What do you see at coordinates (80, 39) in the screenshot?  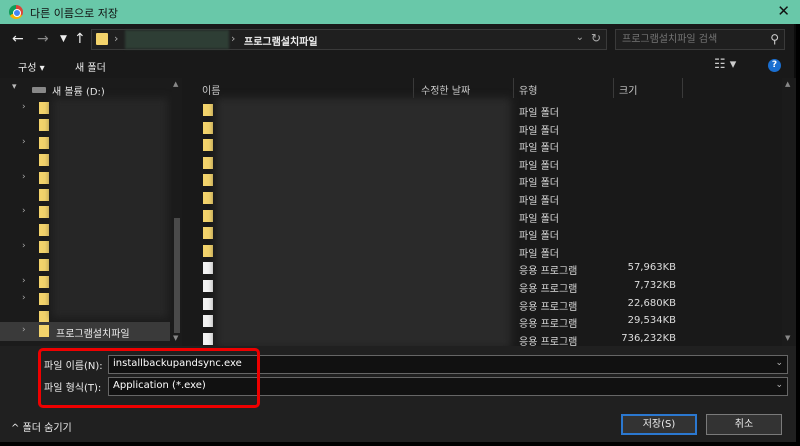 I see `up-arrow-icon: ↑` at bounding box center [80, 39].